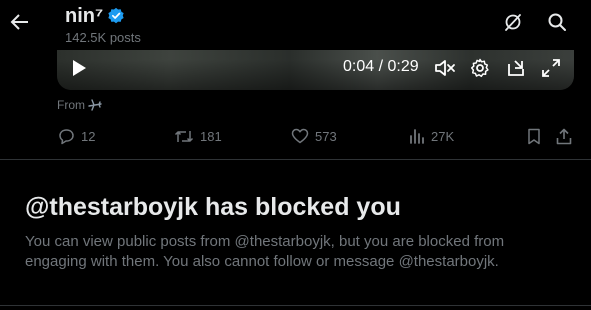 The width and height of the screenshot is (591, 310). What do you see at coordinates (326, 136) in the screenshot?
I see `like-count: 573` at bounding box center [326, 136].